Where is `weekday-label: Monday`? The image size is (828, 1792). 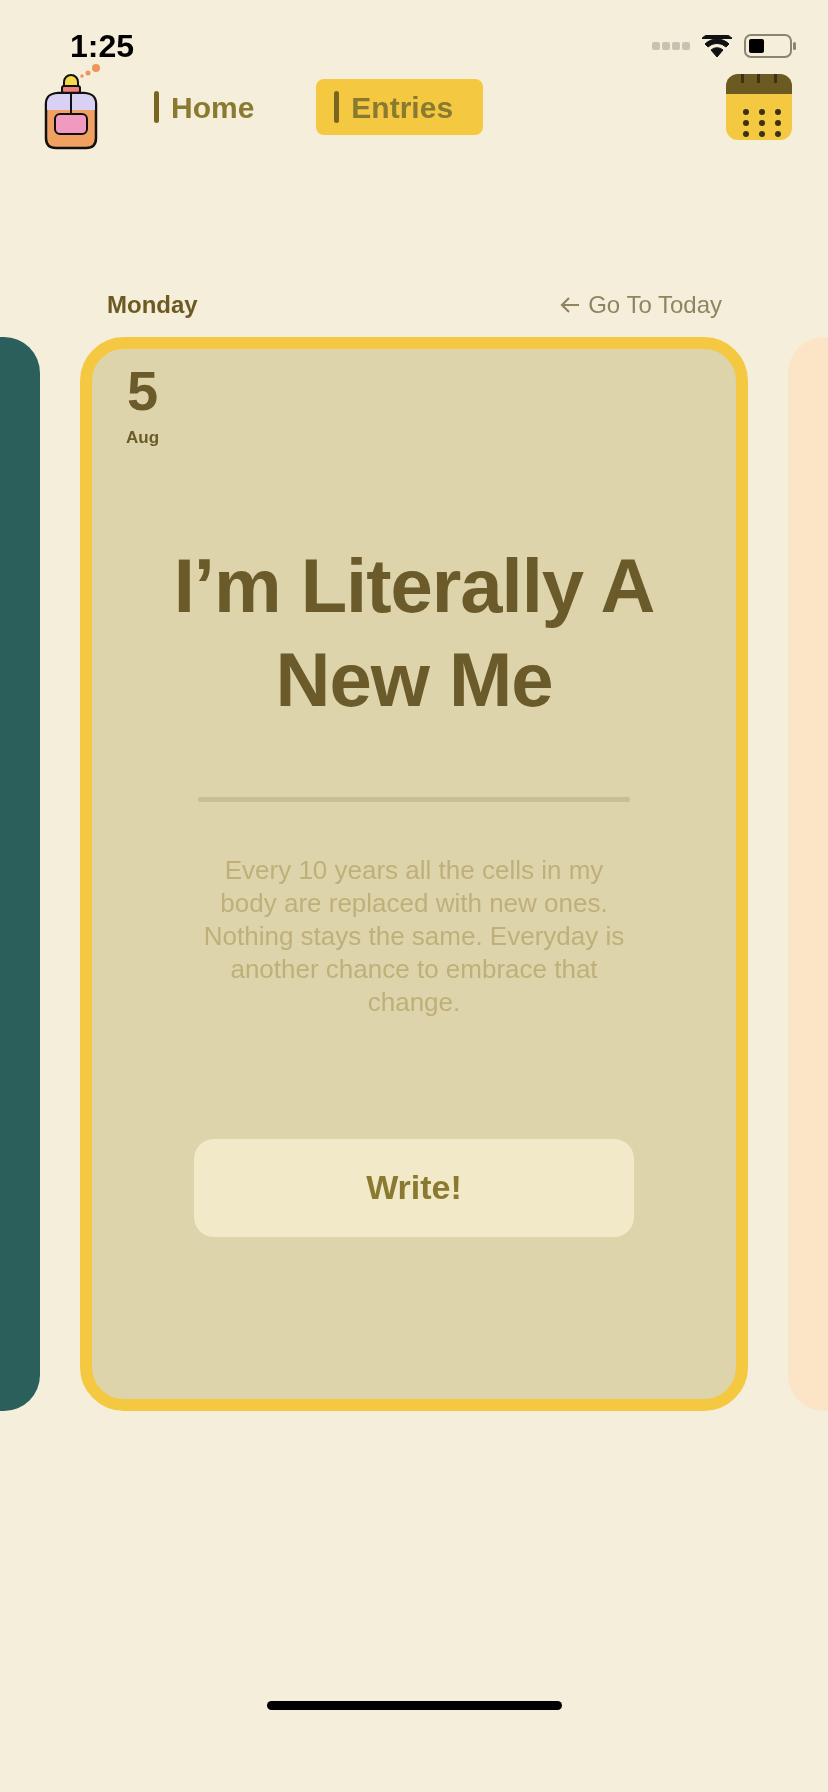
weekday-label: Monday is located at coordinates (152, 305).